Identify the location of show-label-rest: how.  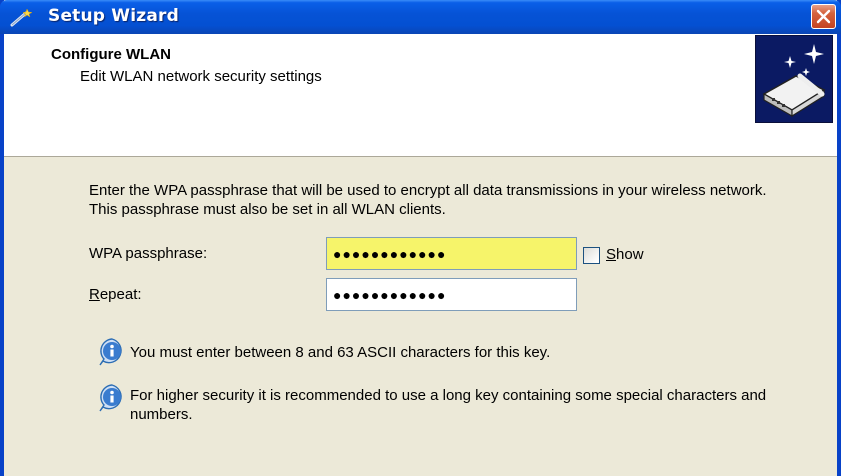
(630, 254).